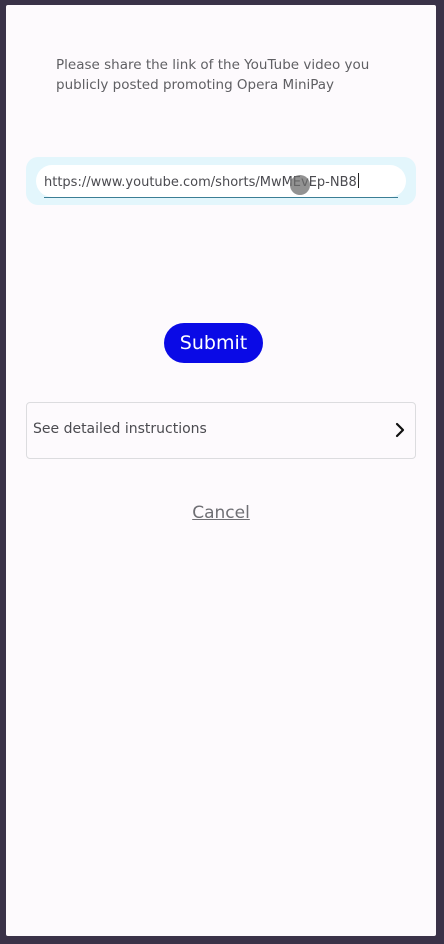 This screenshot has height=944, width=444. Describe the element at coordinates (221, 197) in the screenshot. I see `input-underline` at that location.